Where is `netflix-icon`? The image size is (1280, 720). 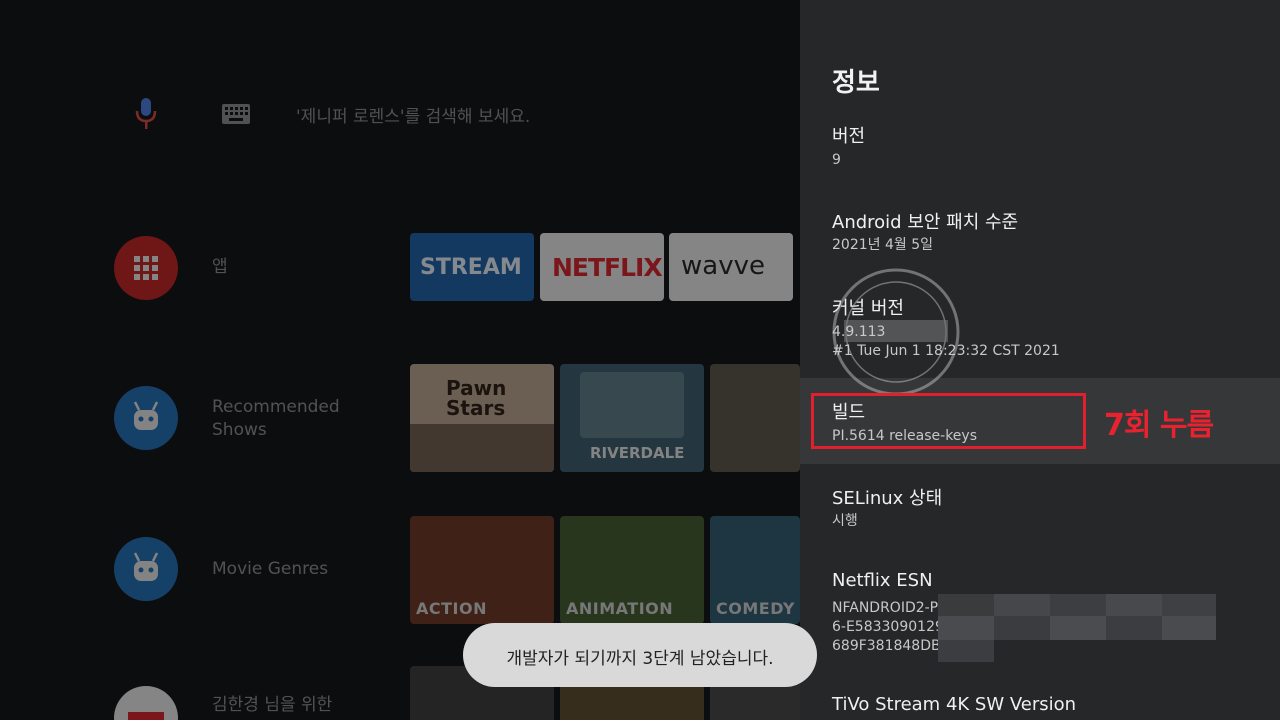
netflix-icon is located at coordinates (146, 716).